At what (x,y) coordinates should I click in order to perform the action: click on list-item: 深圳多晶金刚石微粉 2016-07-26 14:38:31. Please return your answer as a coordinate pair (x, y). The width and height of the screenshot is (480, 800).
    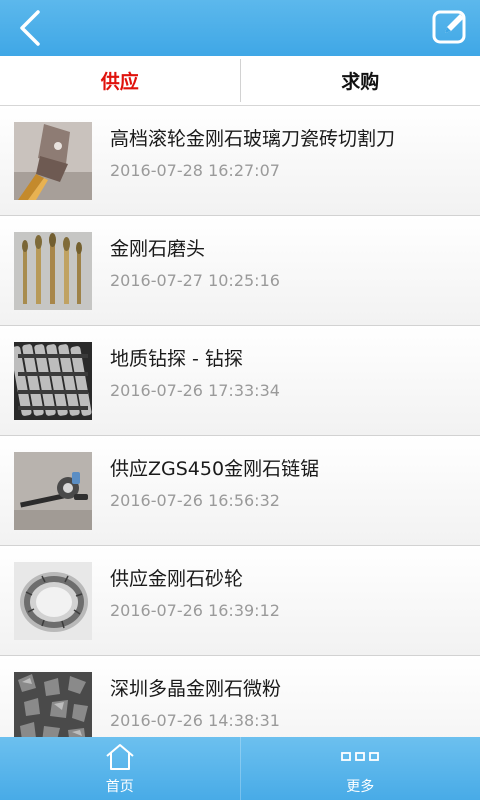
    Looking at the image, I should click on (240, 696).